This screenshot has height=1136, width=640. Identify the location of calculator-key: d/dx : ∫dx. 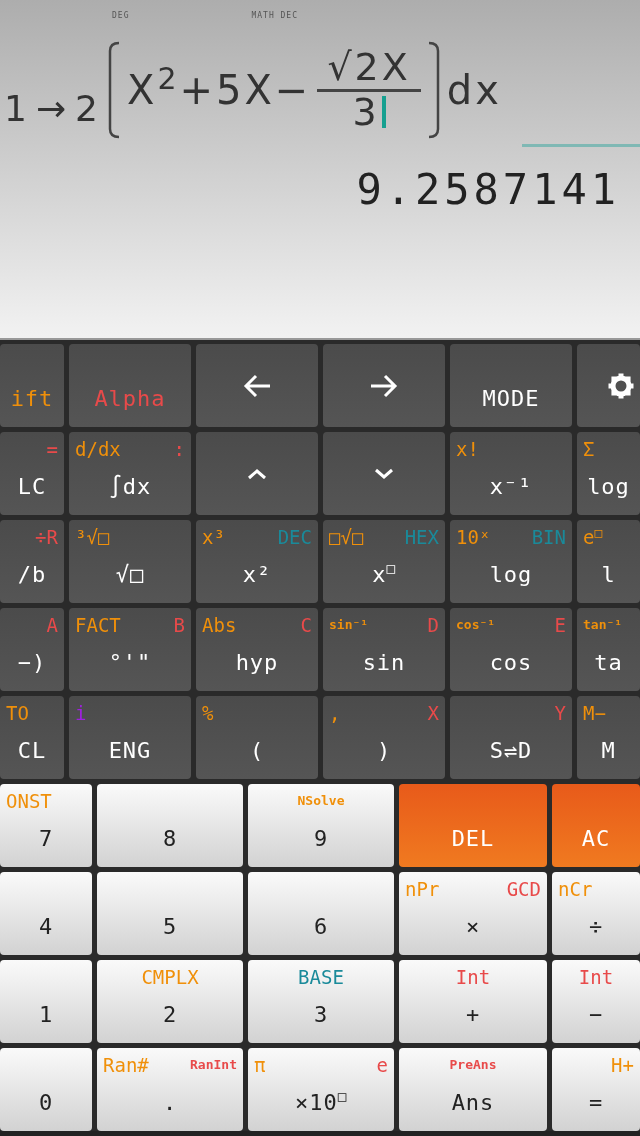
(130, 473).